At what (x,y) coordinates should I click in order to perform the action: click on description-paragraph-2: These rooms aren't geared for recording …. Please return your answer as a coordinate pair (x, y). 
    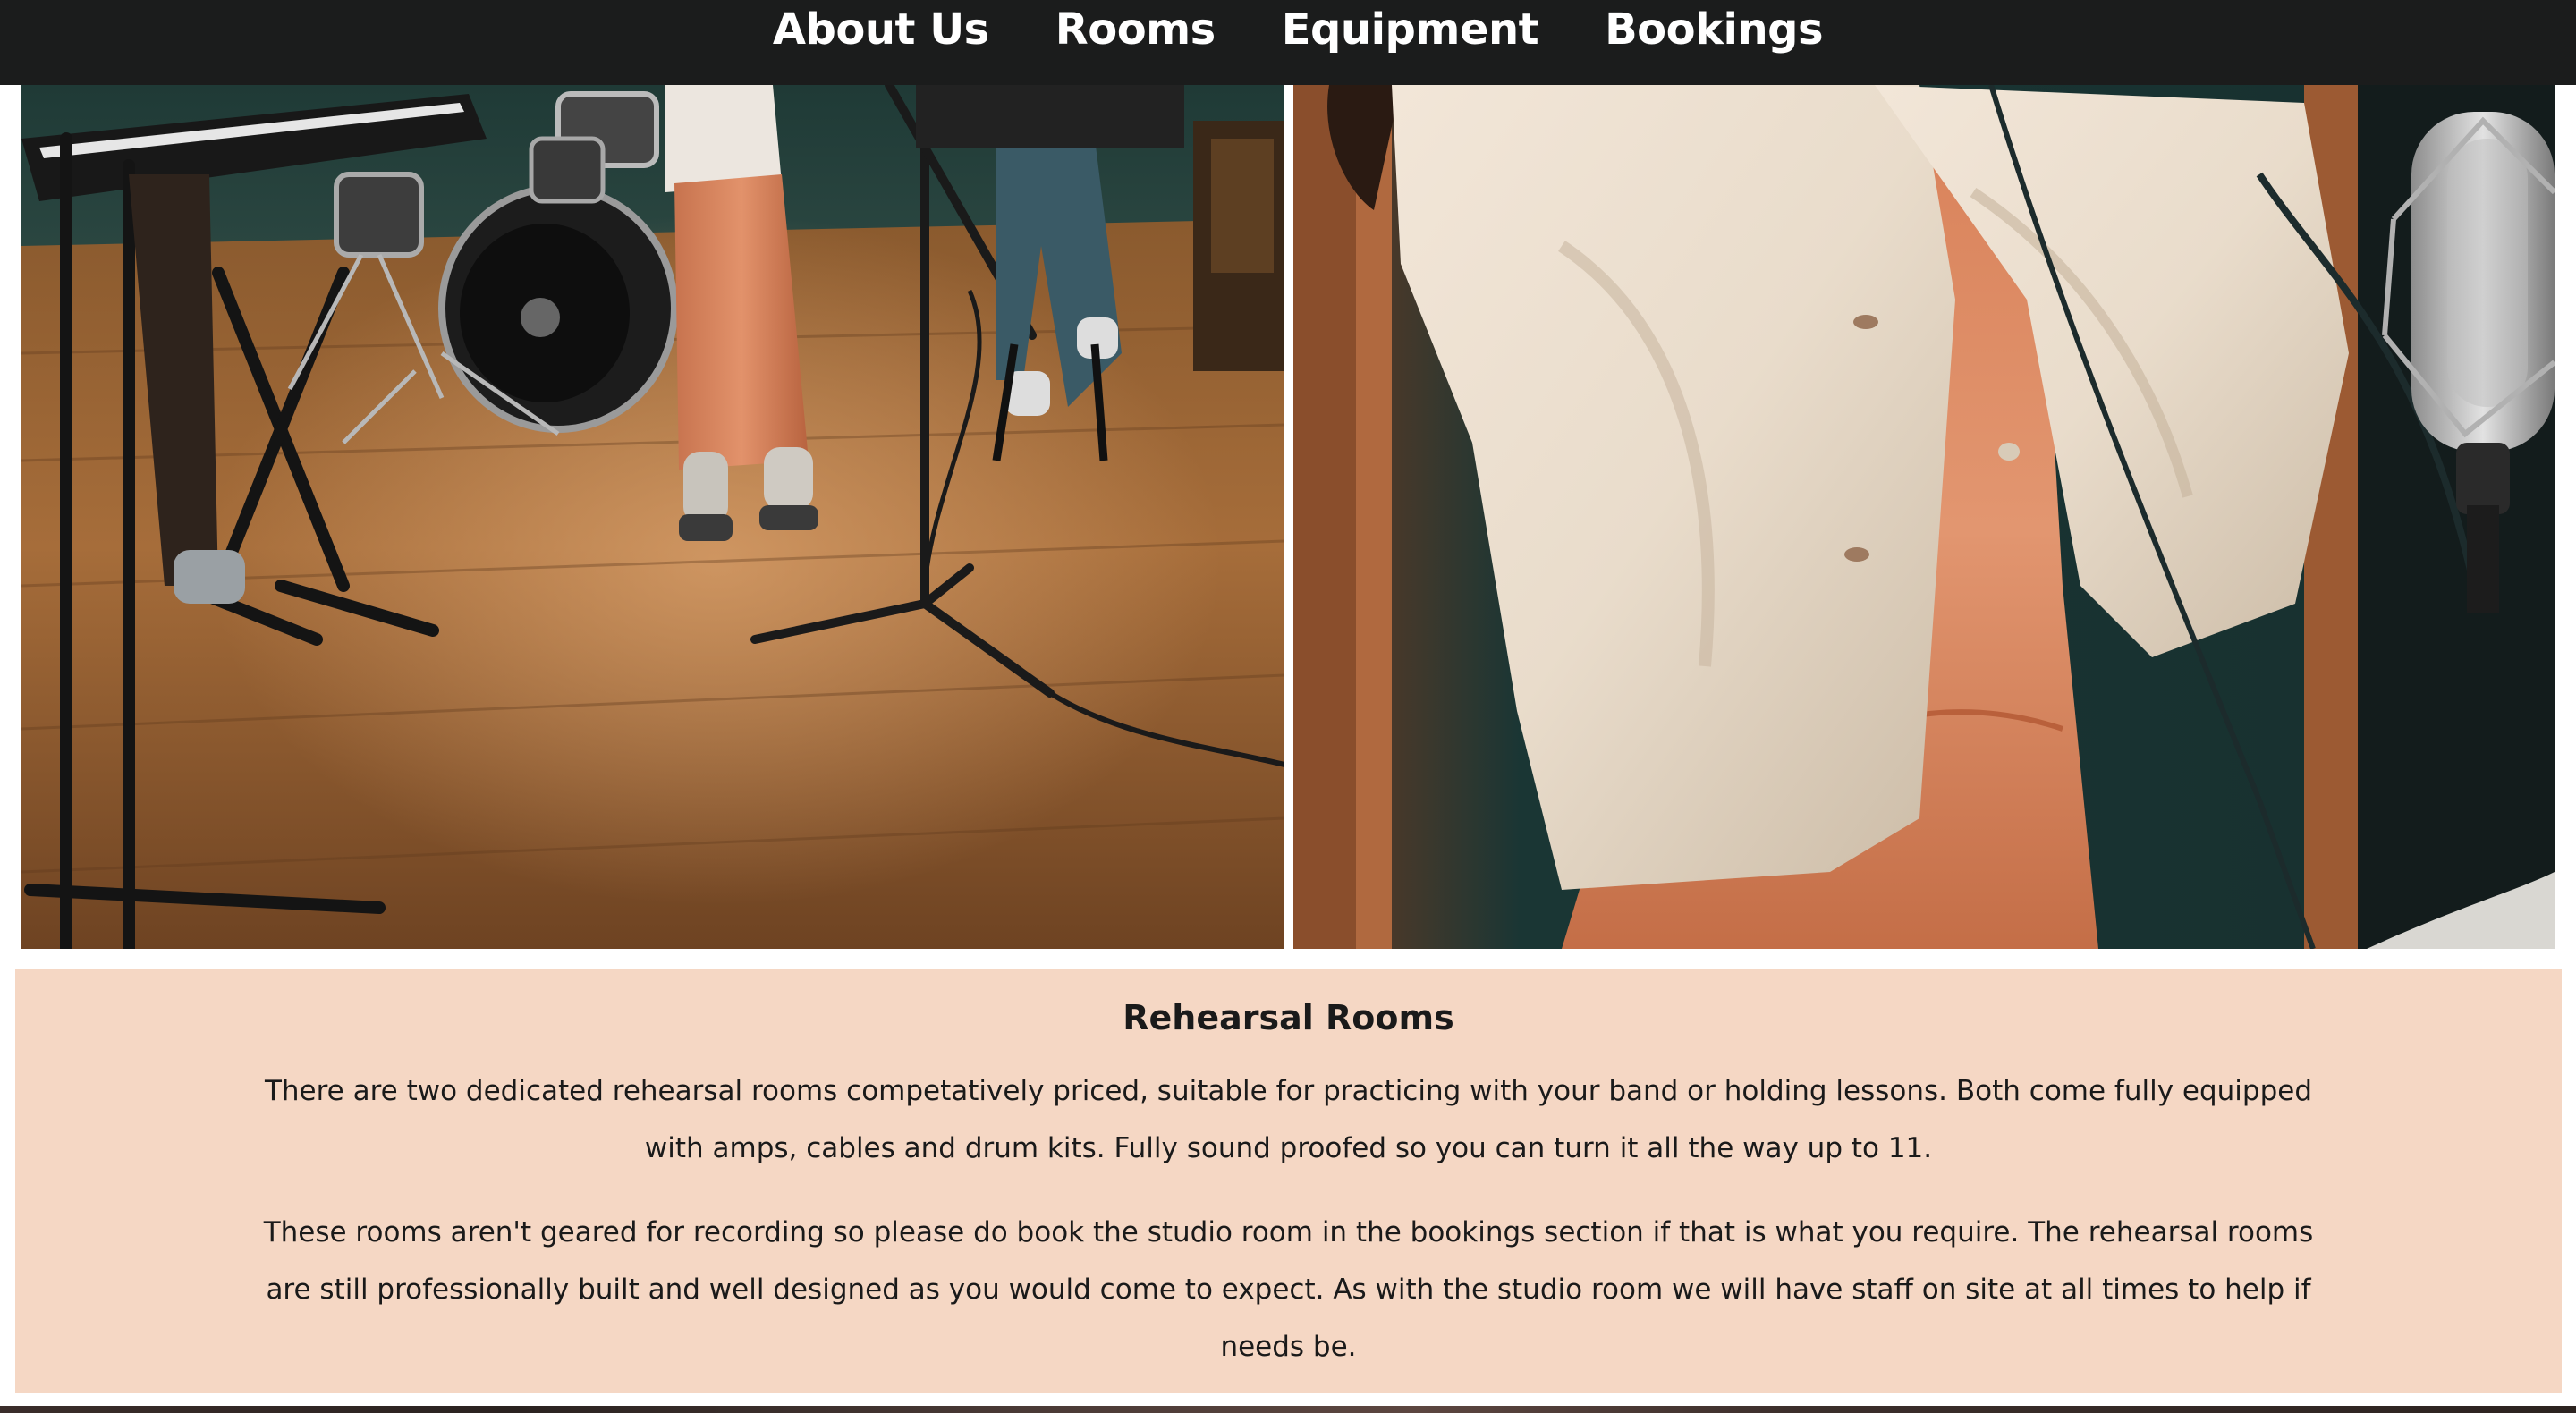
    Looking at the image, I should click on (1288, 1289).